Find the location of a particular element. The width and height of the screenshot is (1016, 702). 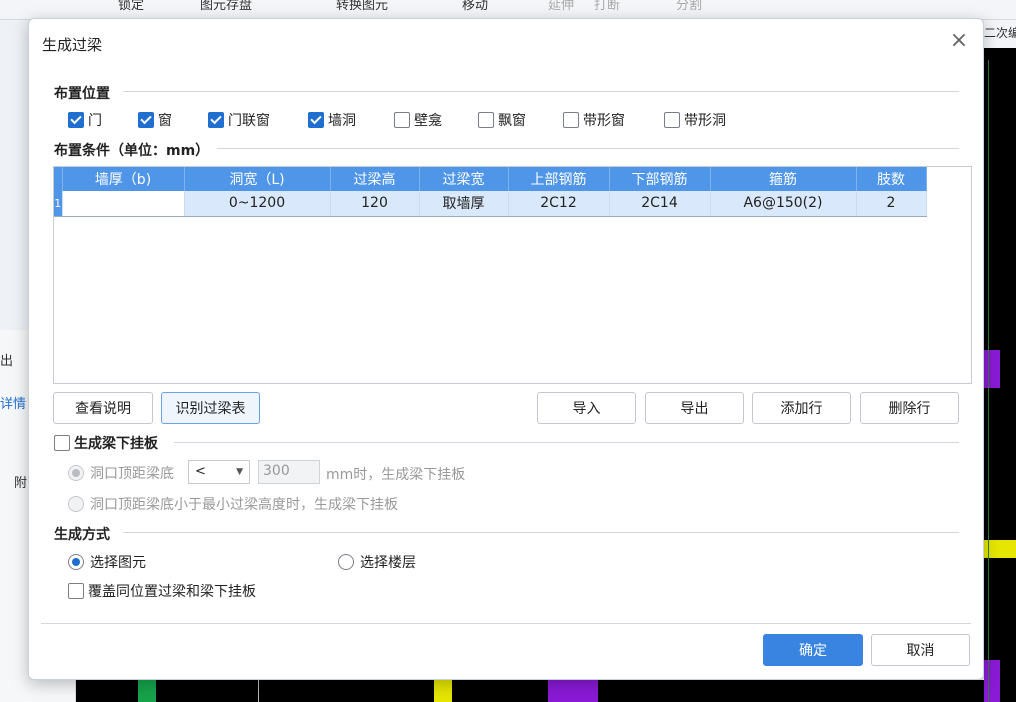

checkbox-window: 窗 is located at coordinates (155, 120).